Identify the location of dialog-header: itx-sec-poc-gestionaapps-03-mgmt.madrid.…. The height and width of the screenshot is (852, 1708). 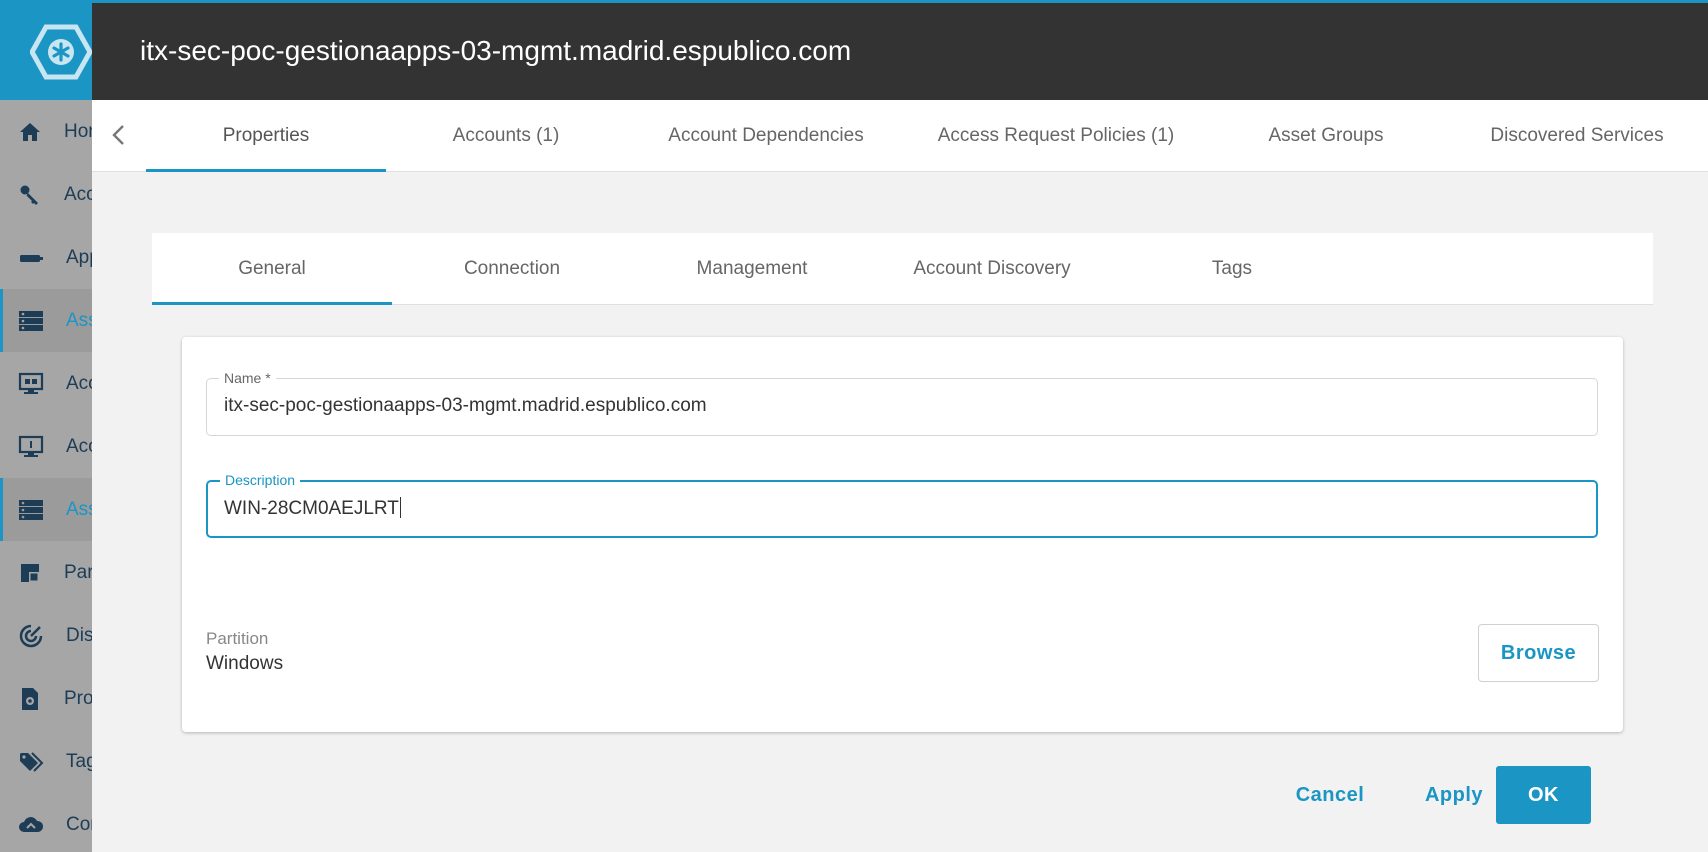
(900, 51).